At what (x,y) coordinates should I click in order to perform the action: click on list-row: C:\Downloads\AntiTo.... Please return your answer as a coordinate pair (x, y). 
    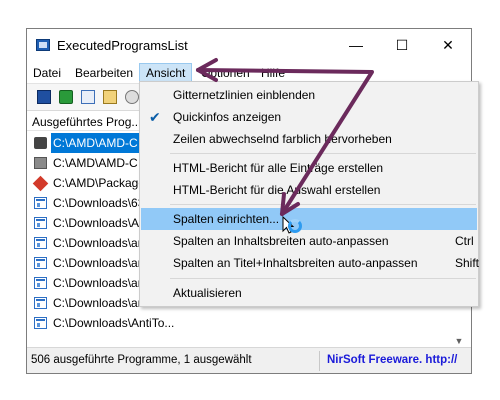
    Looking at the image, I should click on (249, 323).